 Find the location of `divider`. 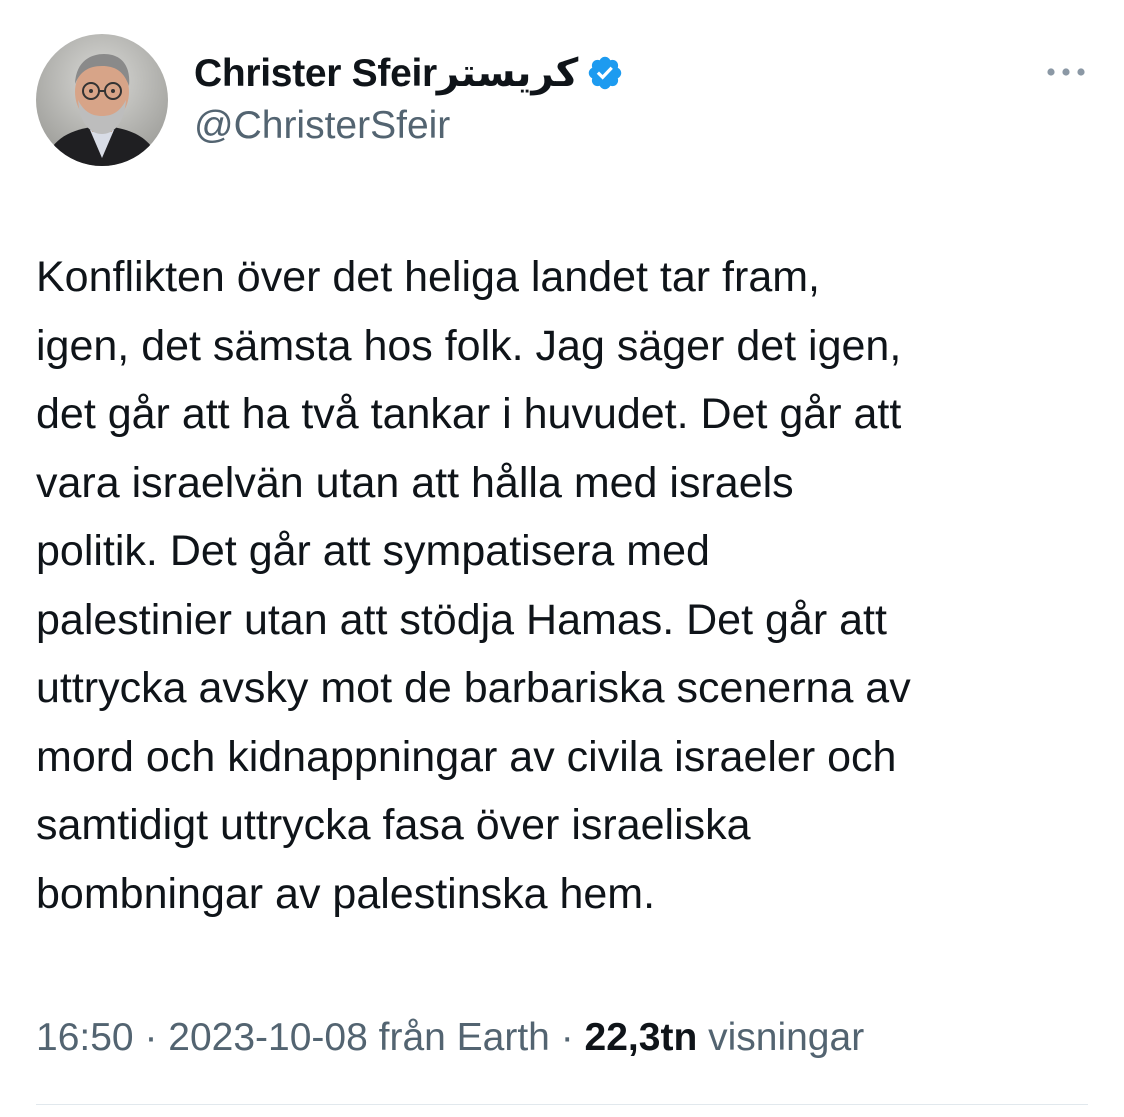

divider is located at coordinates (562, 1104).